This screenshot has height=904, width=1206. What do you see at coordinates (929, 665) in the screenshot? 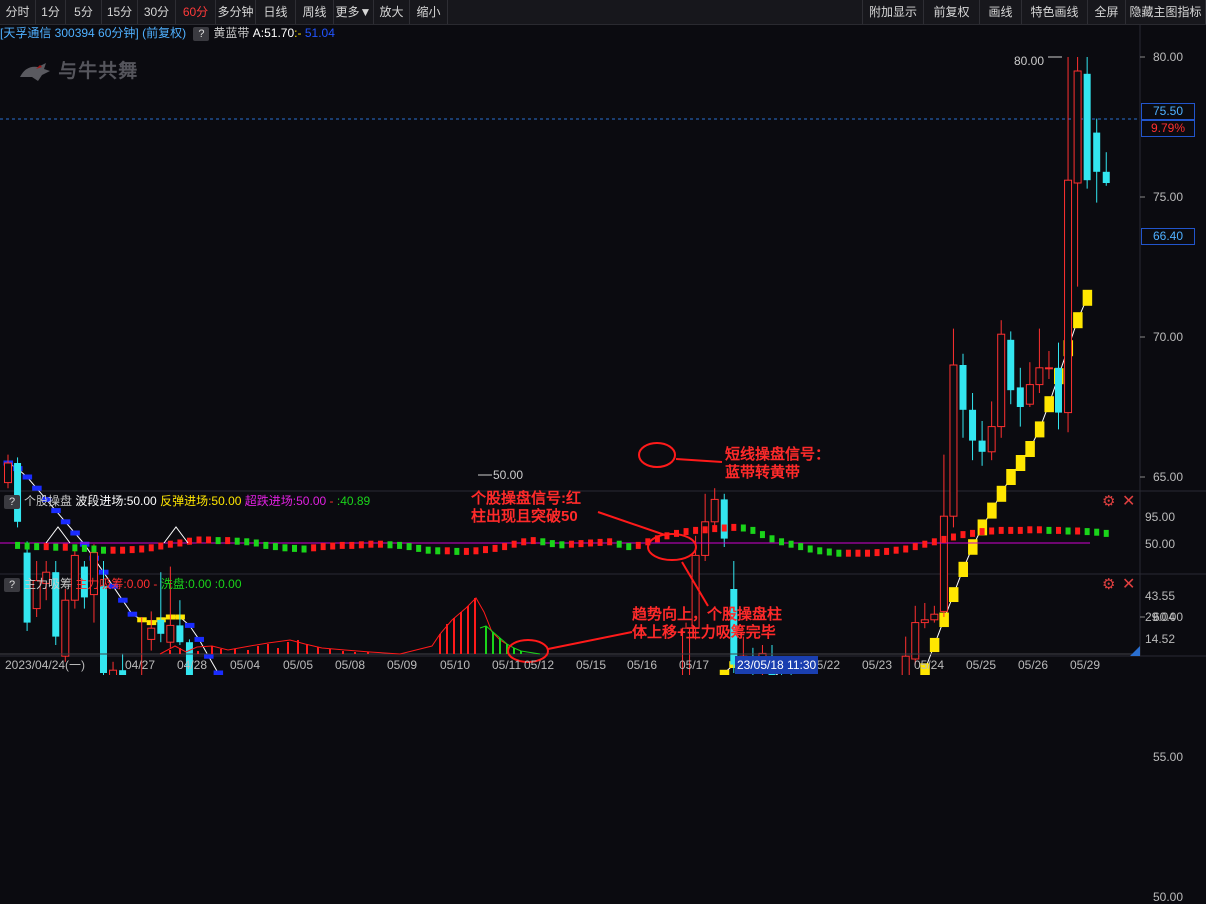
I see `date-label-15: 05/24` at bounding box center [929, 665].